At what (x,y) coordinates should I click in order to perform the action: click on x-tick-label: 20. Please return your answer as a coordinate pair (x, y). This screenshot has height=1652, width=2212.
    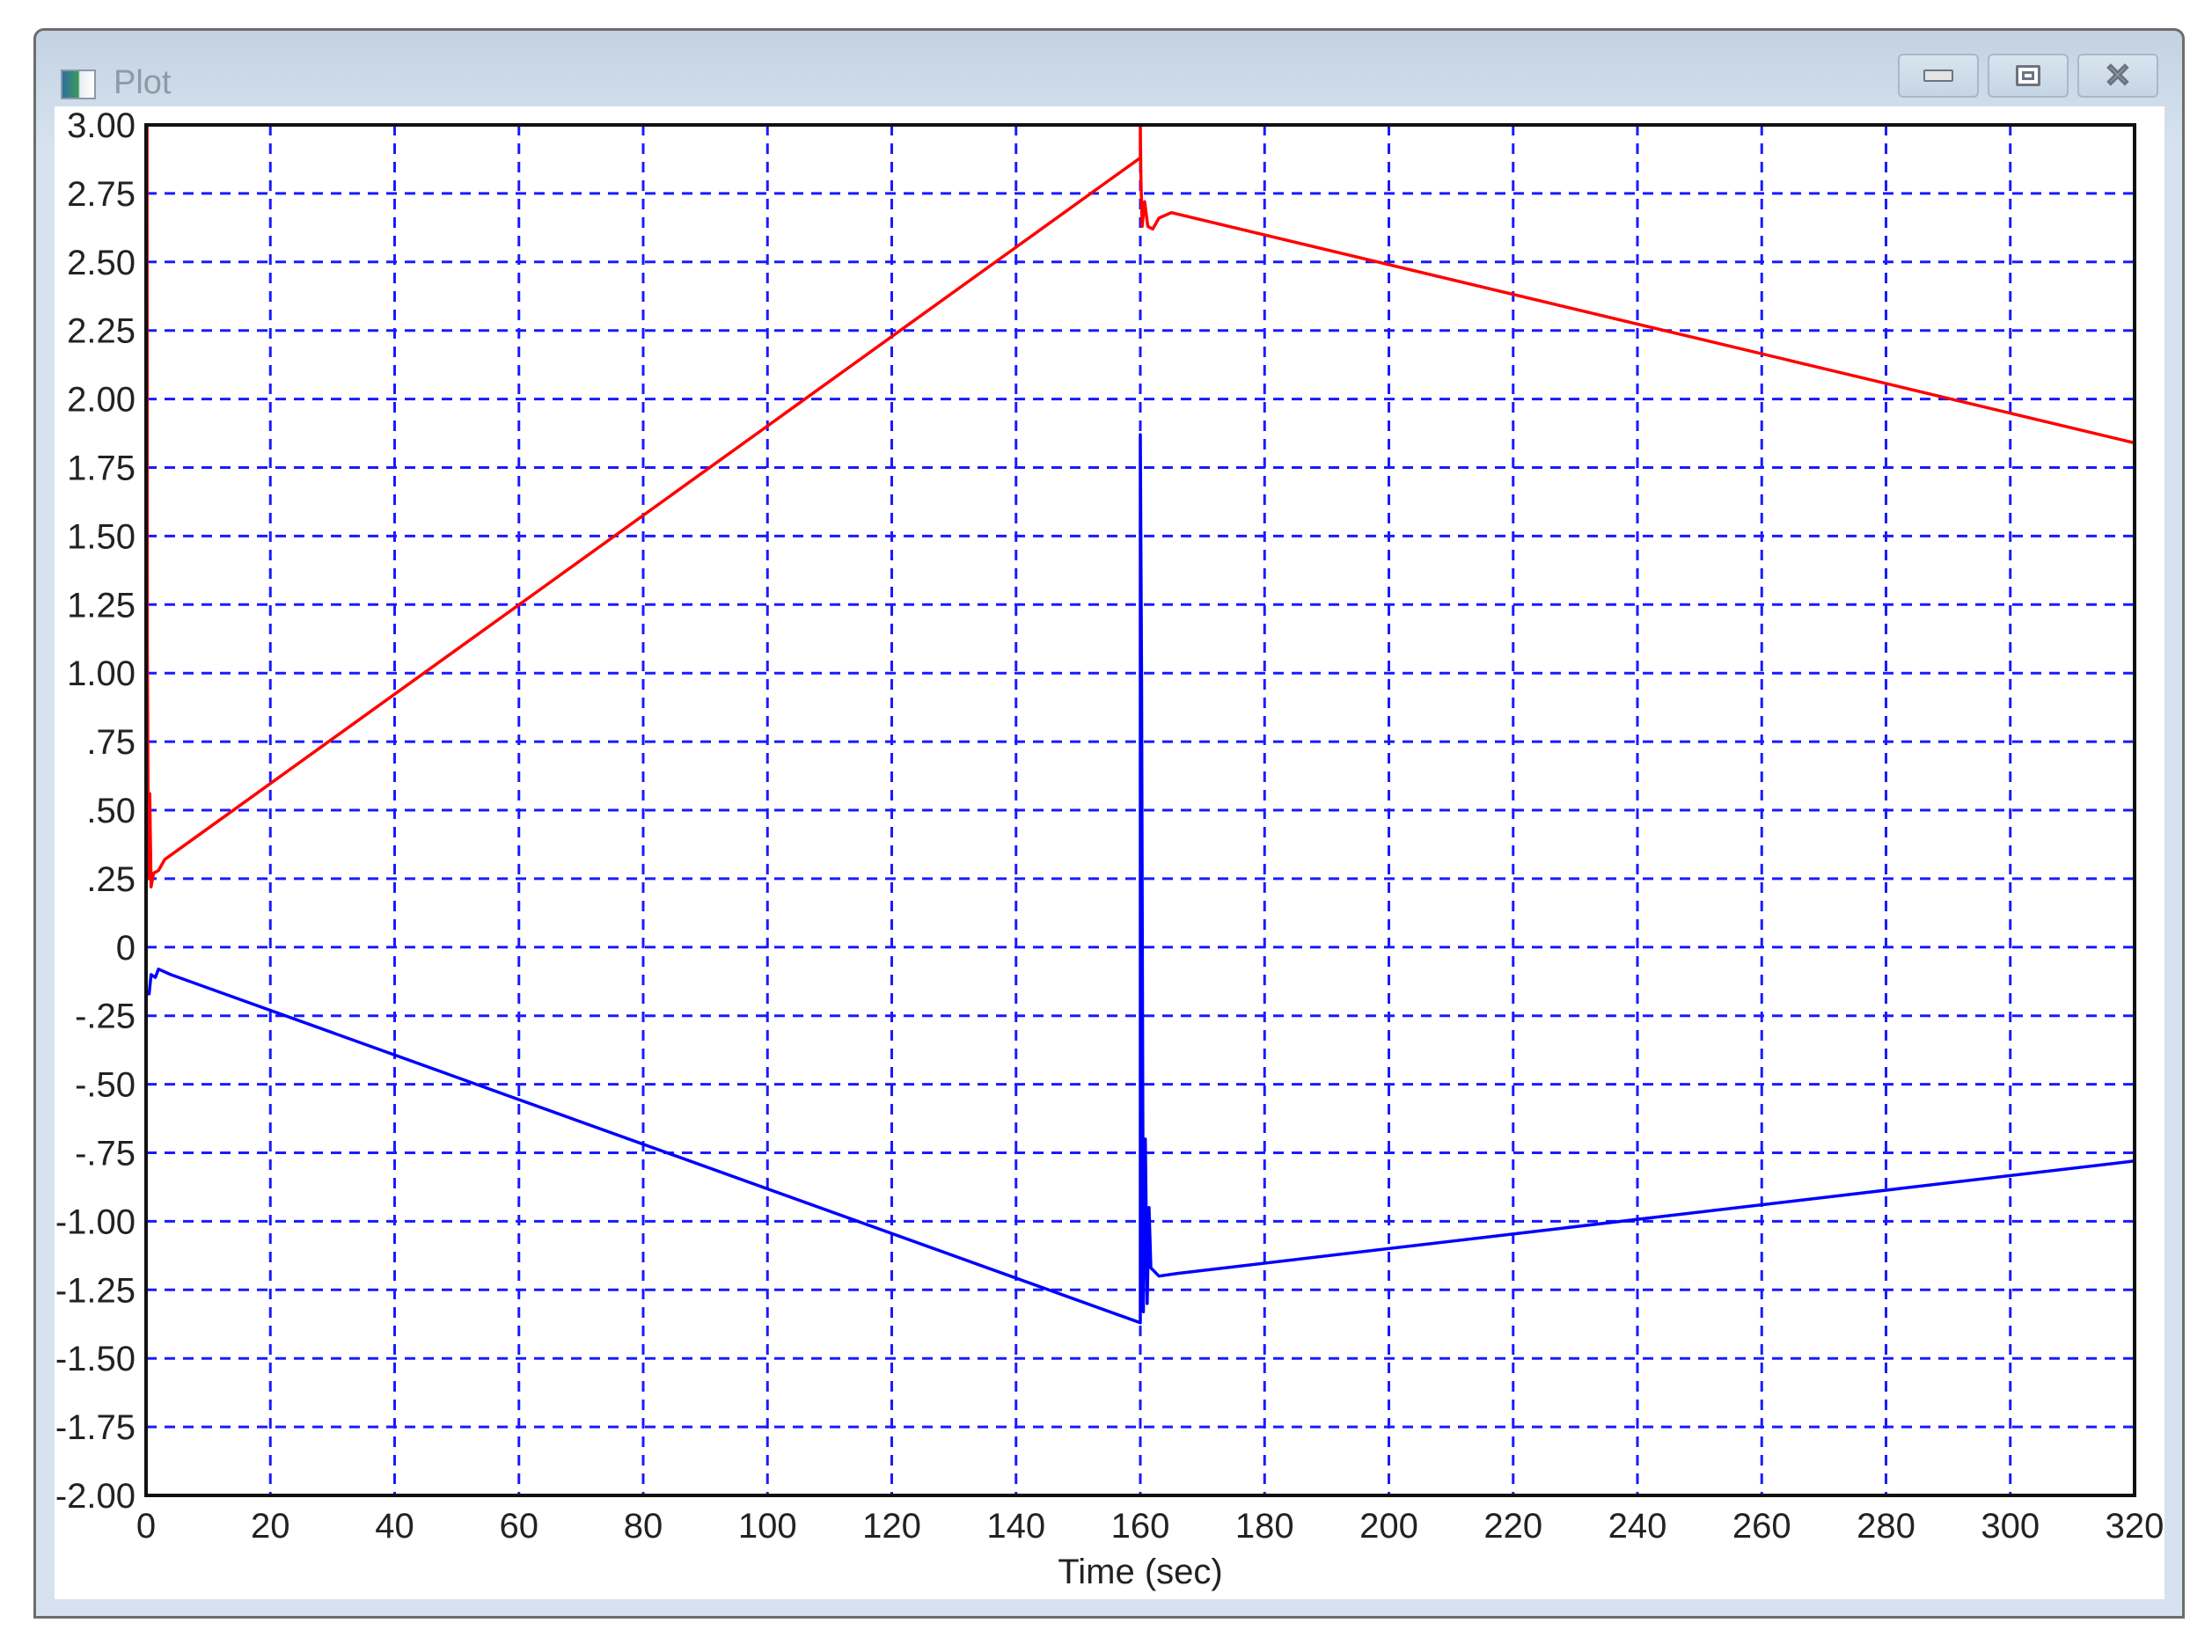
    Looking at the image, I should click on (270, 1526).